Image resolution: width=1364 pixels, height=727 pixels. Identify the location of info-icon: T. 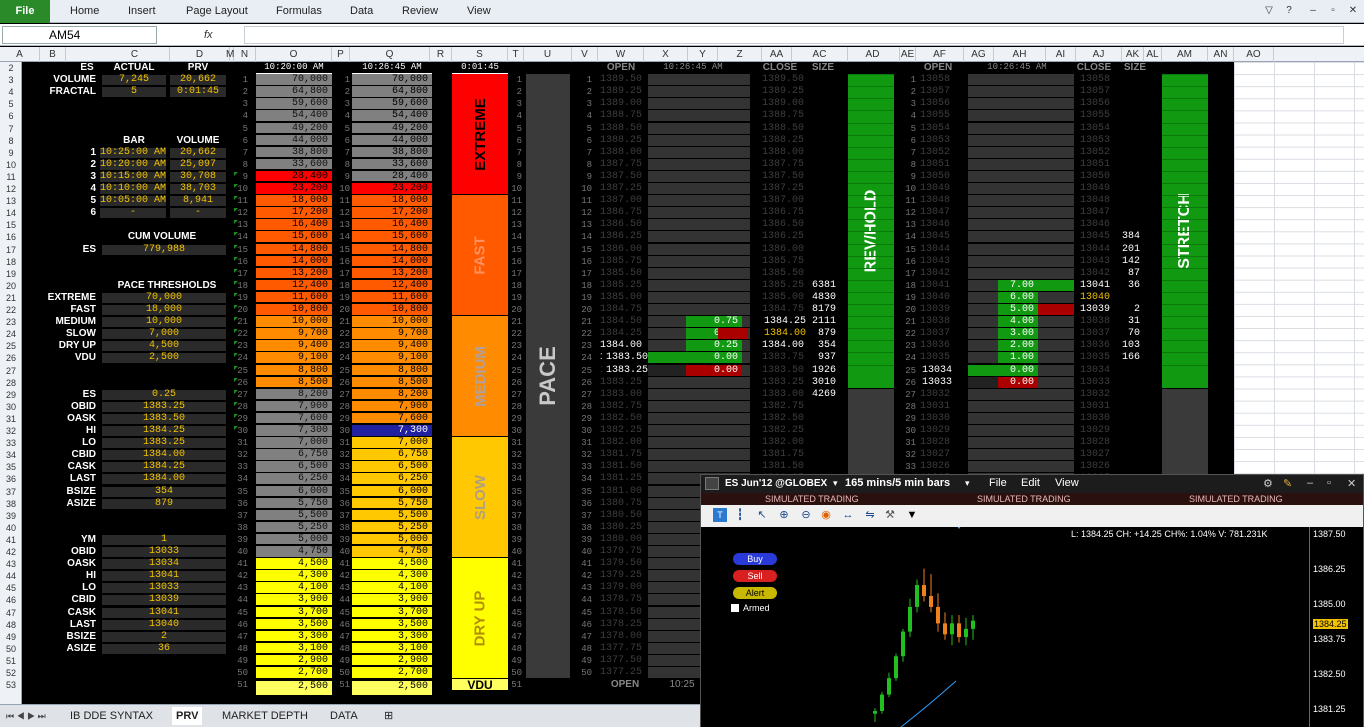
(720, 515).